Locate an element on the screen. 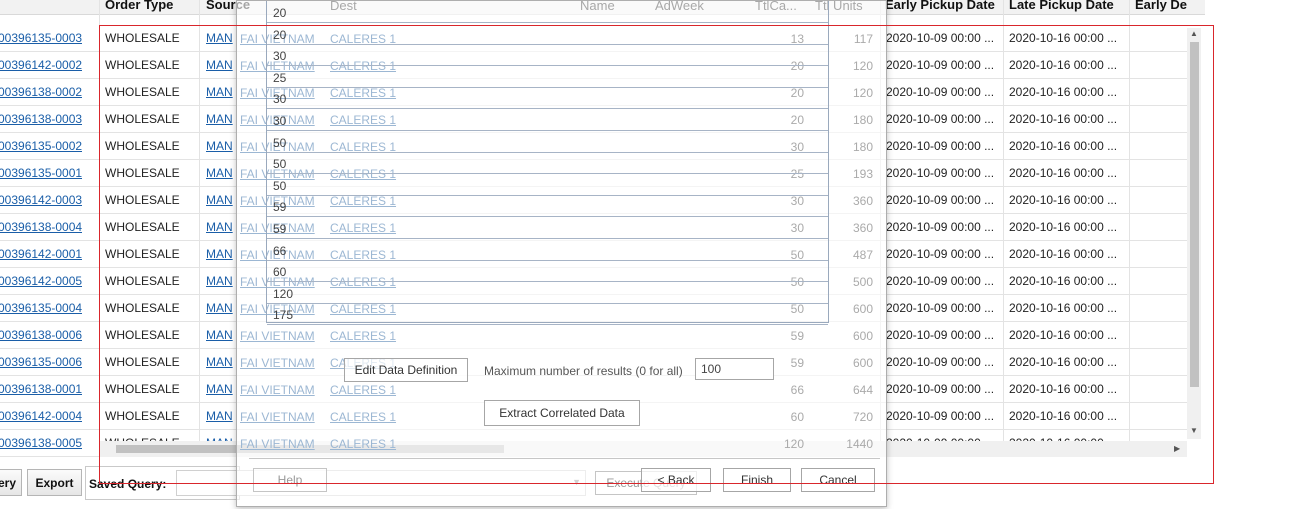  order-id-link: 00396142-0002 is located at coordinates (41, 65).